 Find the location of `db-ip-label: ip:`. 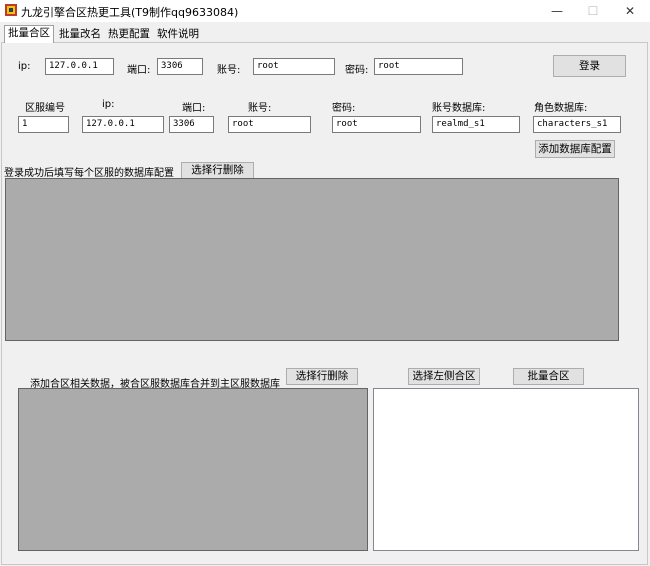

db-ip-label: ip: is located at coordinates (108, 104).